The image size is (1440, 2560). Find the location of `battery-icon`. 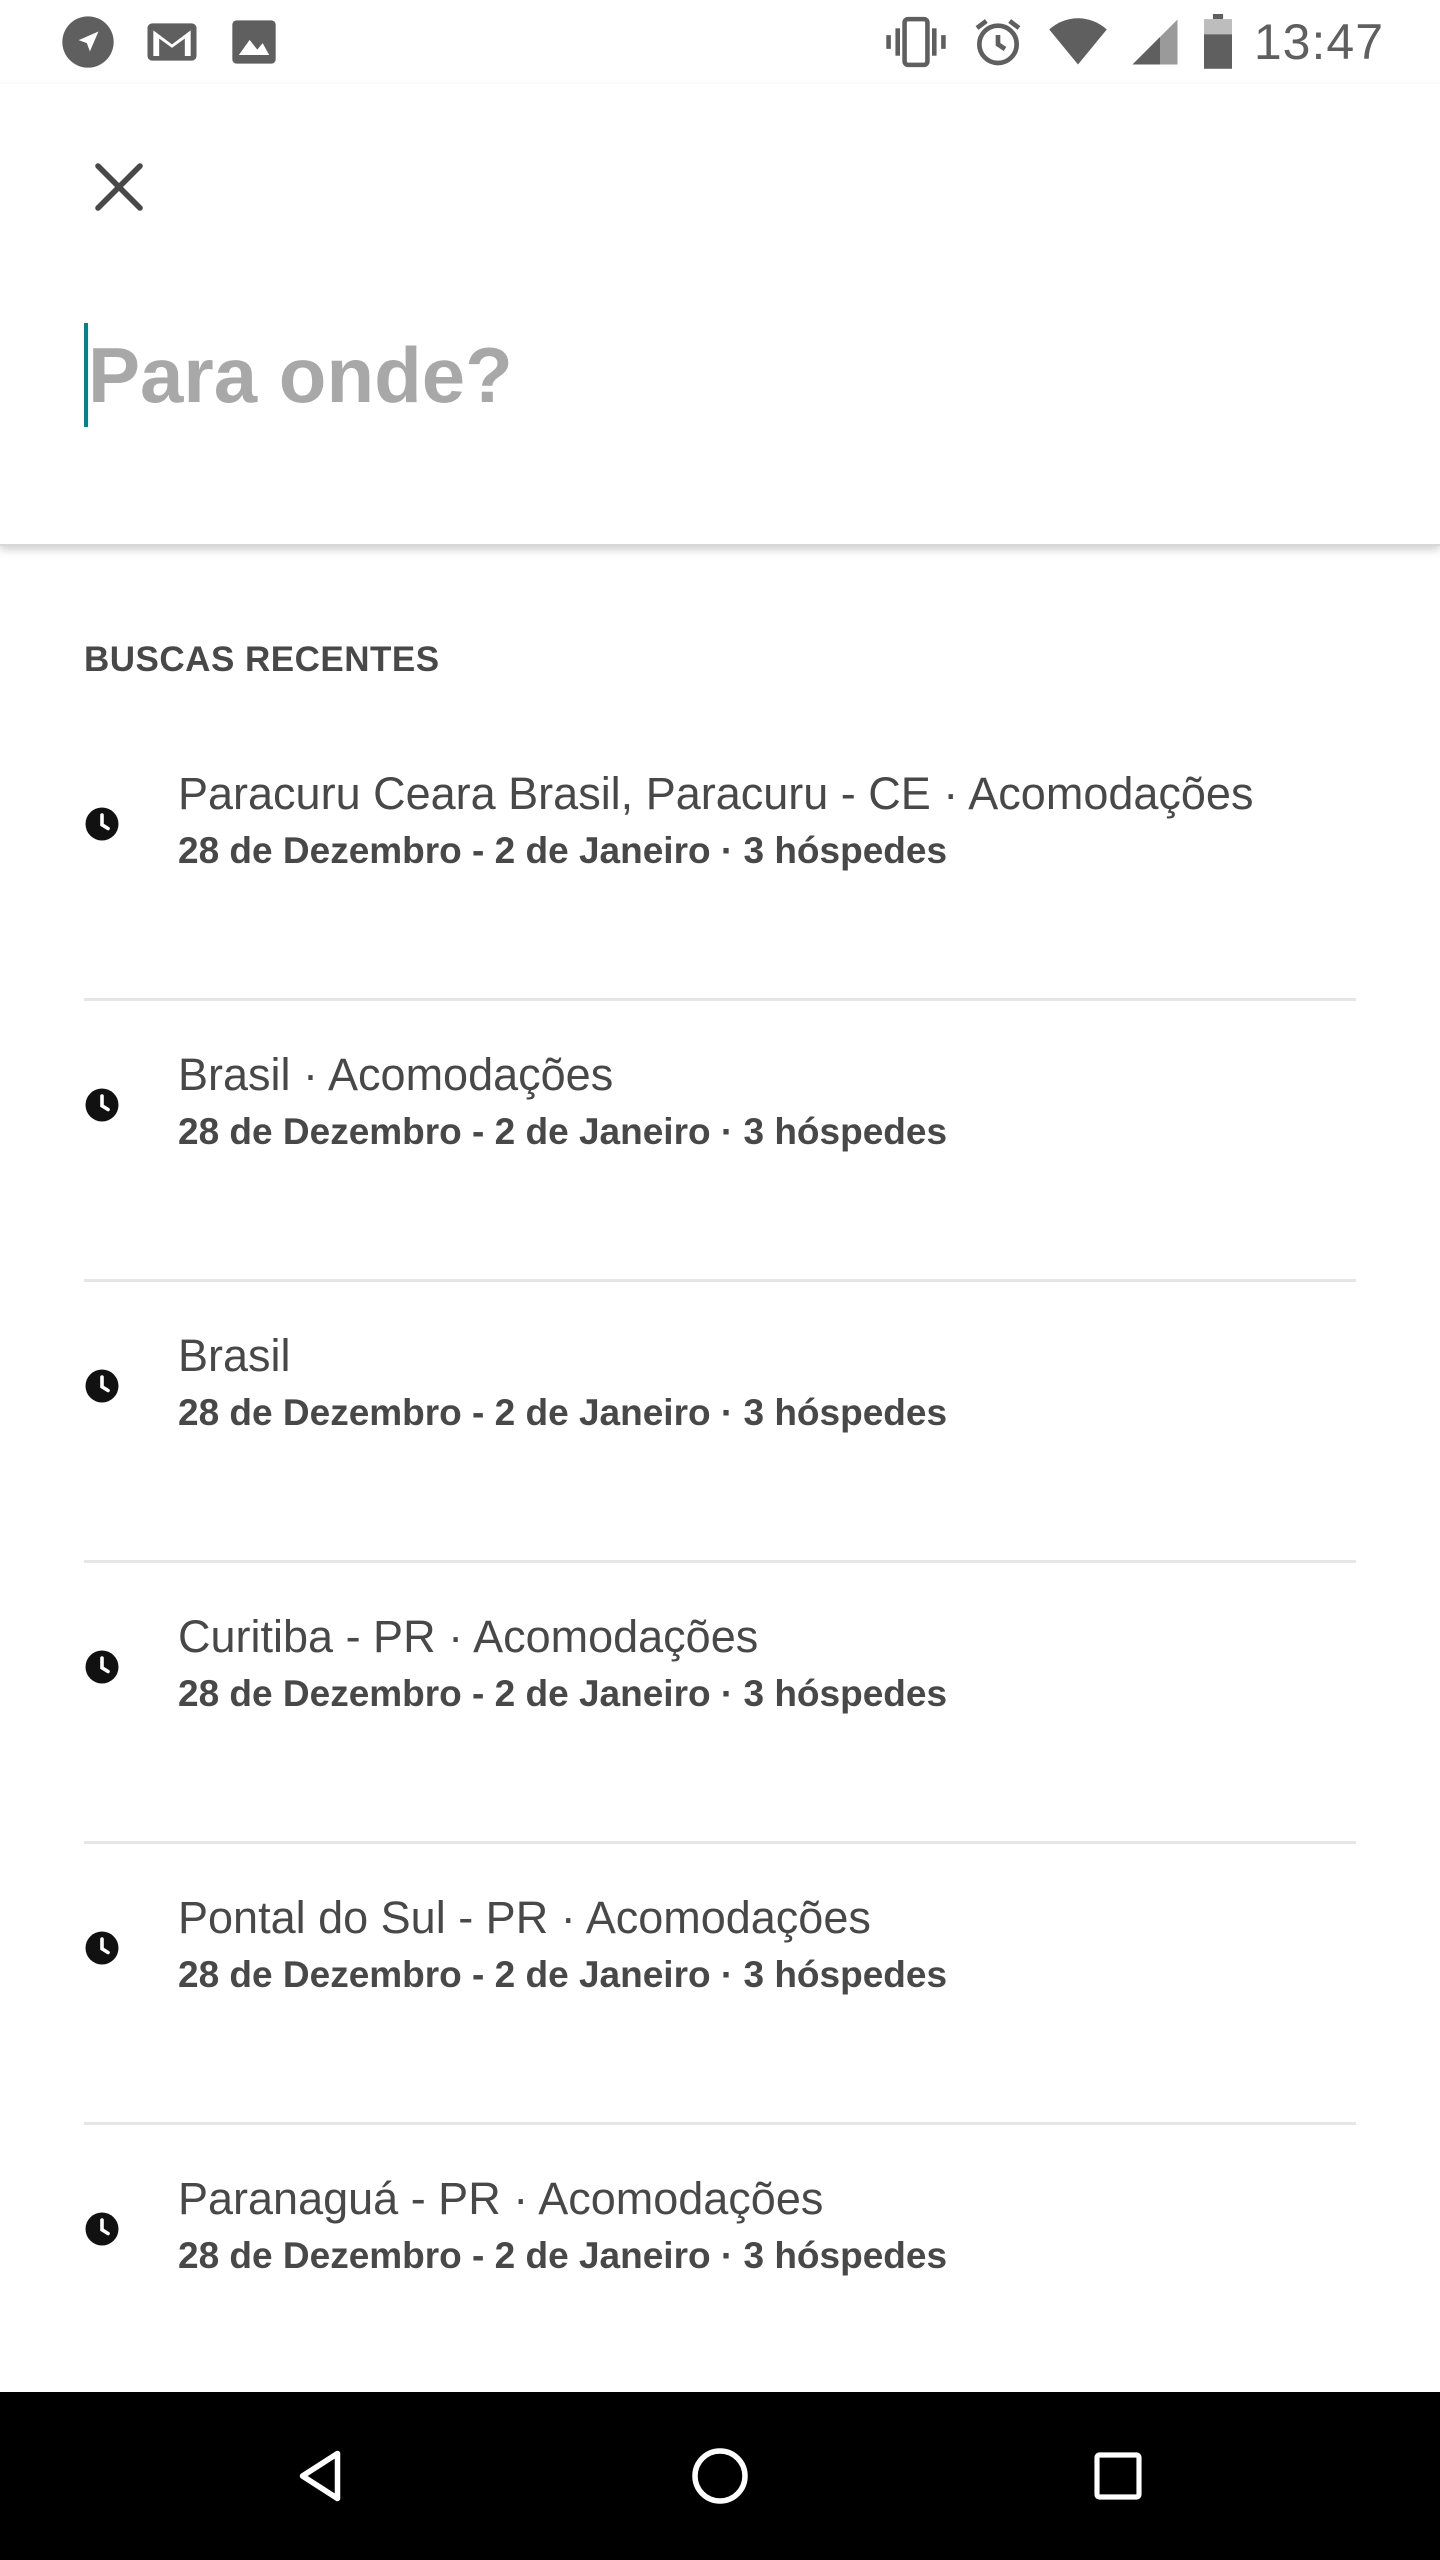

battery-icon is located at coordinates (1218, 42).